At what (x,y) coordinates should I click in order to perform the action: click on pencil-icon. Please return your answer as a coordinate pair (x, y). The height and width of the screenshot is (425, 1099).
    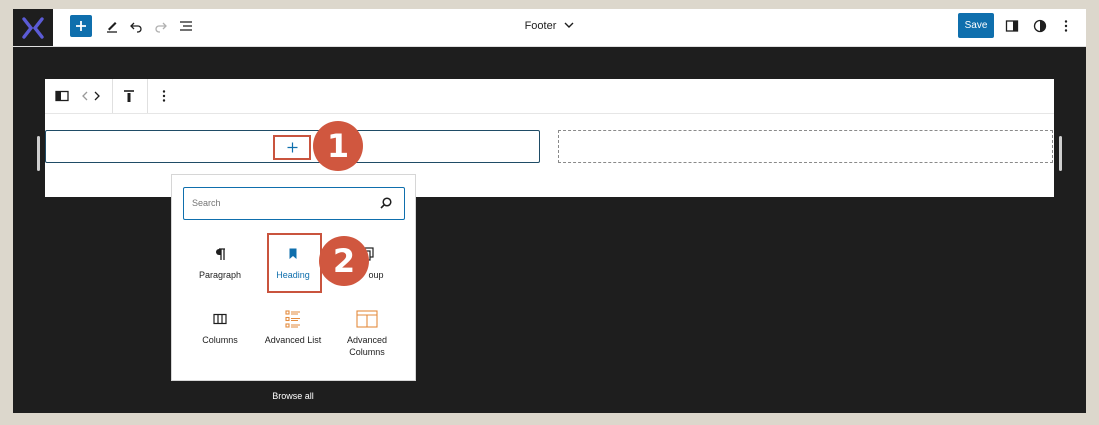
    Looking at the image, I should click on (112, 26).